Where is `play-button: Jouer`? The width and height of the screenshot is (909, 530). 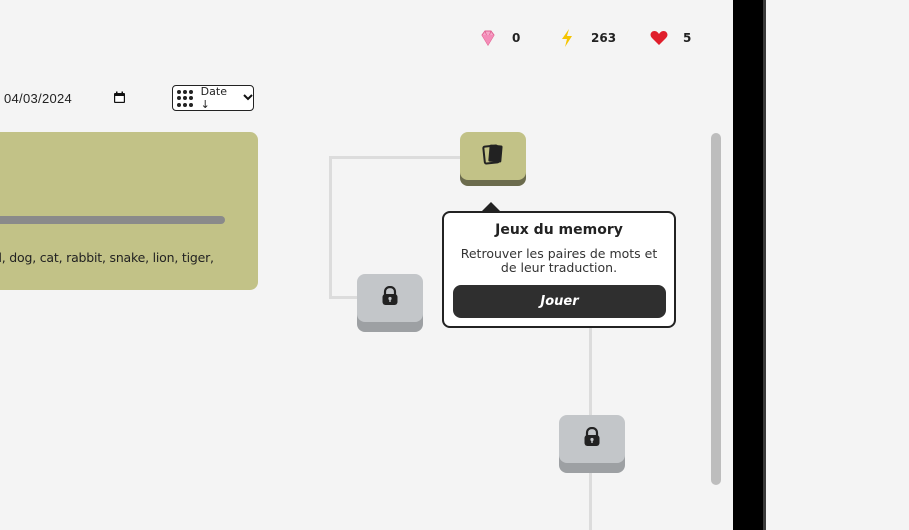 play-button: Jouer is located at coordinates (559, 301).